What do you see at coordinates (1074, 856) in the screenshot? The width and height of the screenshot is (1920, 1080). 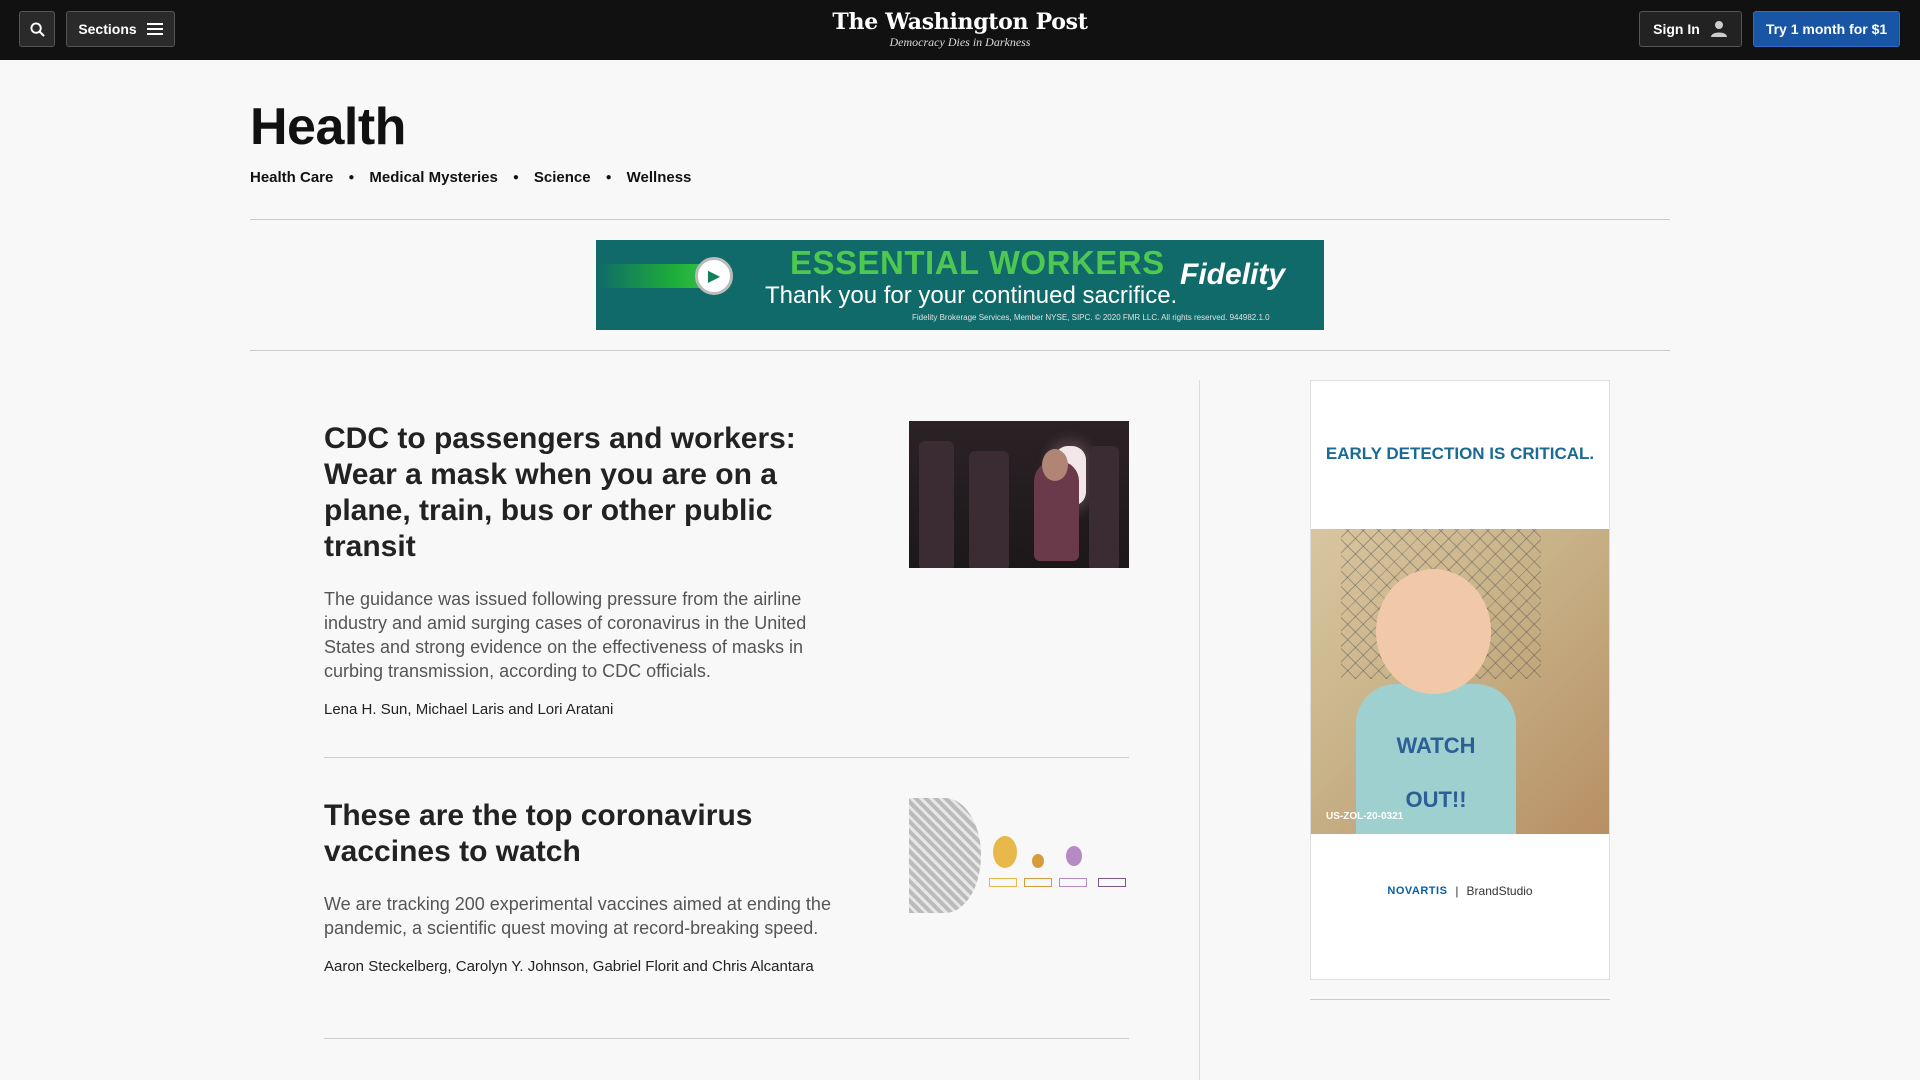 I see `vaccine-dots-phase3` at bounding box center [1074, 856].